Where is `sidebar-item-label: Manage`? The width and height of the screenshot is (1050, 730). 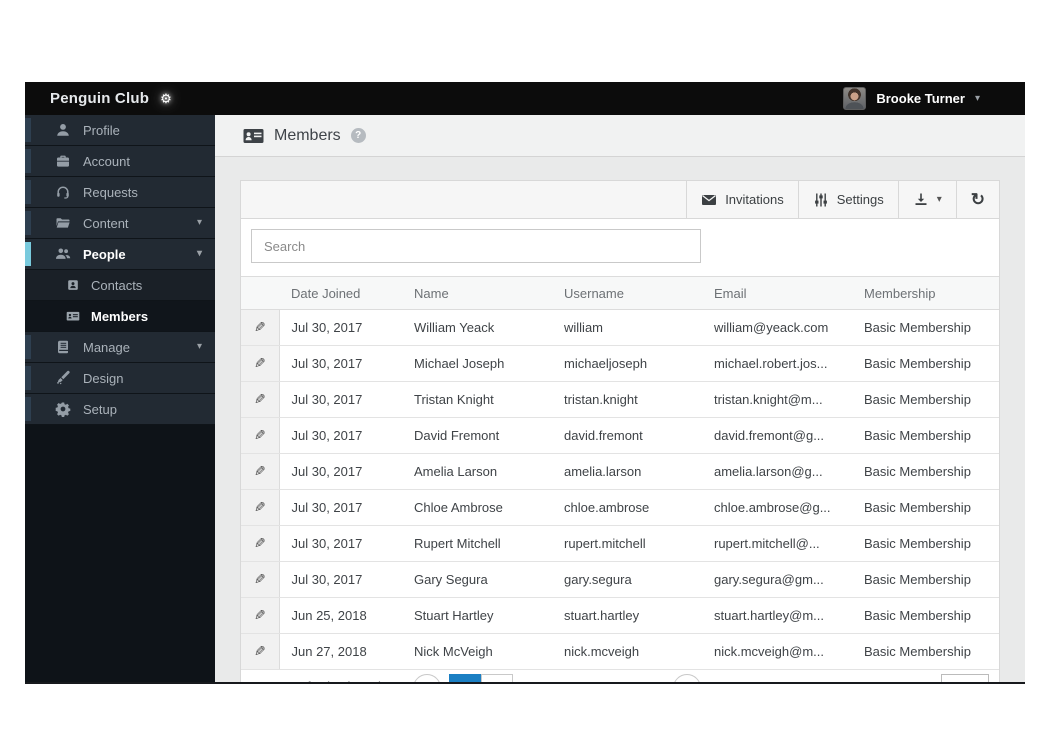
sidebar-item-label: Manage is located at coordinates (106, 347).